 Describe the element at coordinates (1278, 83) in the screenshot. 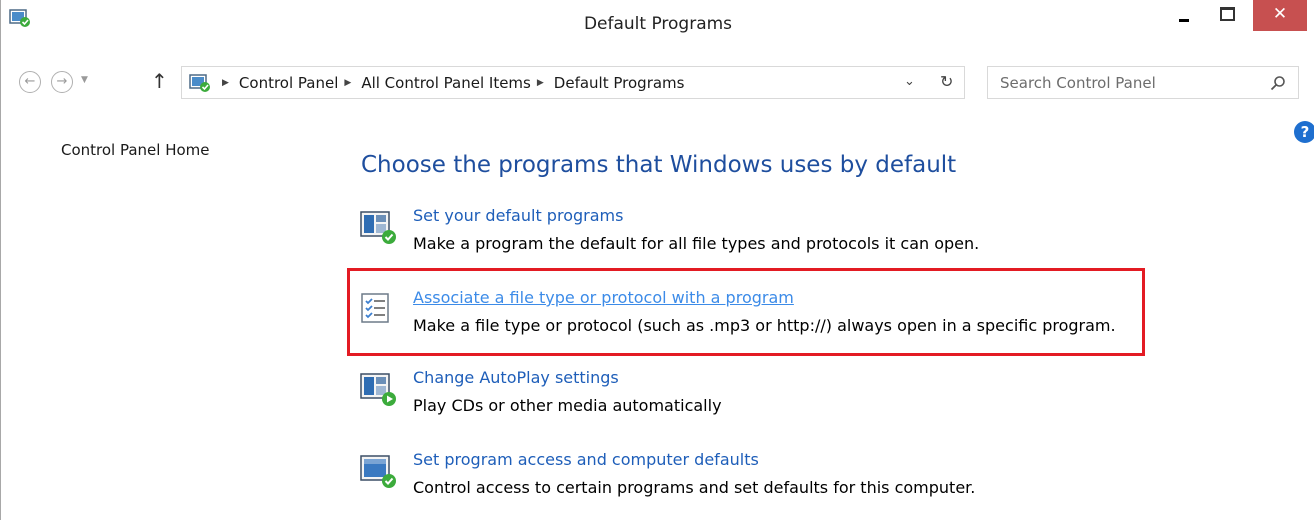

I see `search-icon` at that location.